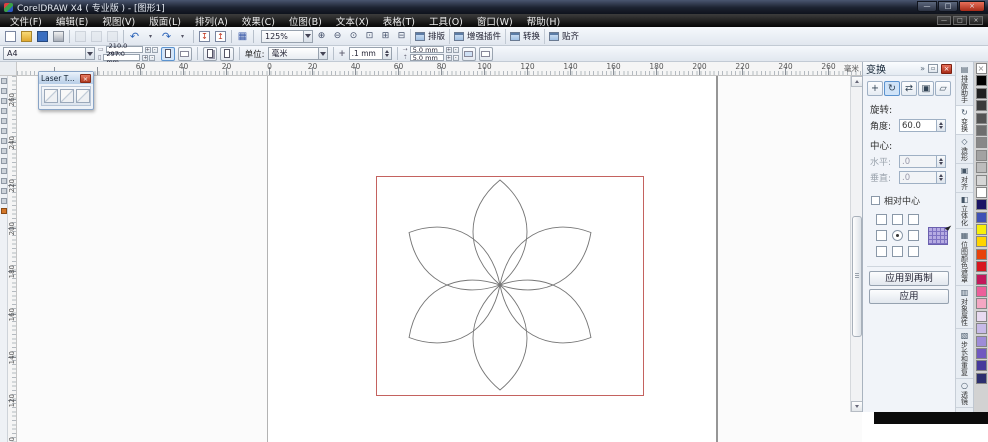  Describe the element at coordinates (182, 36) in the screenshot. I see `redo-arrow-icon: ▾` at that location.